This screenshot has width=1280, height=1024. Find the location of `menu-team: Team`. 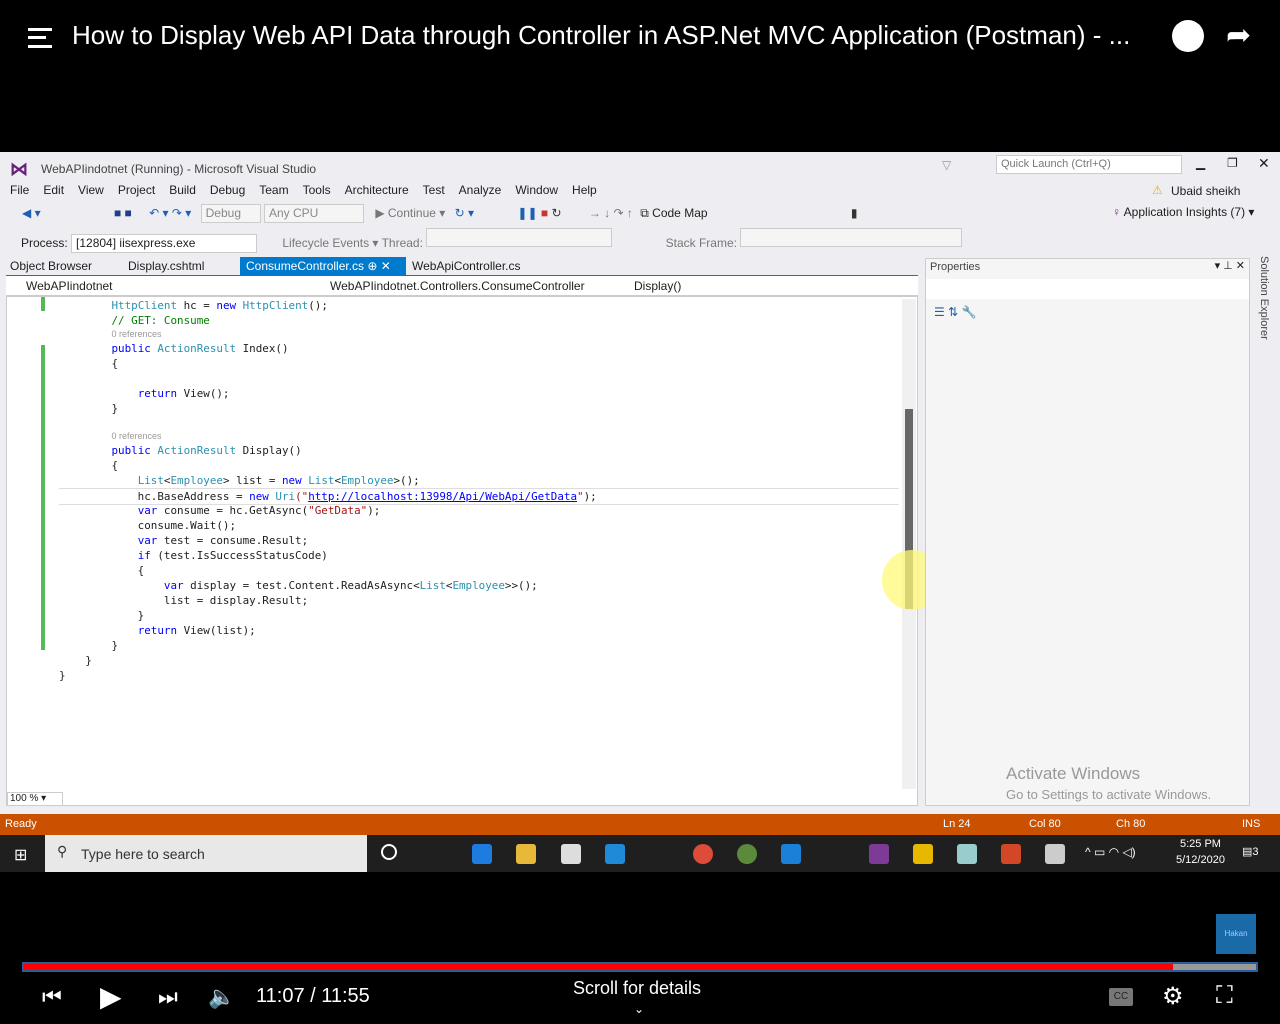

menu-team: Team is located at coordinates (273, 190).